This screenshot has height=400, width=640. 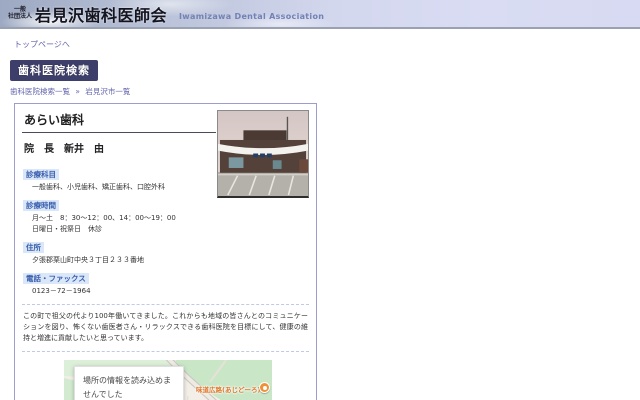 What do you see at coordinates (33, 247) in the screenshot?
I see `field-label-address: 住所` at bounding box center [33, 247].